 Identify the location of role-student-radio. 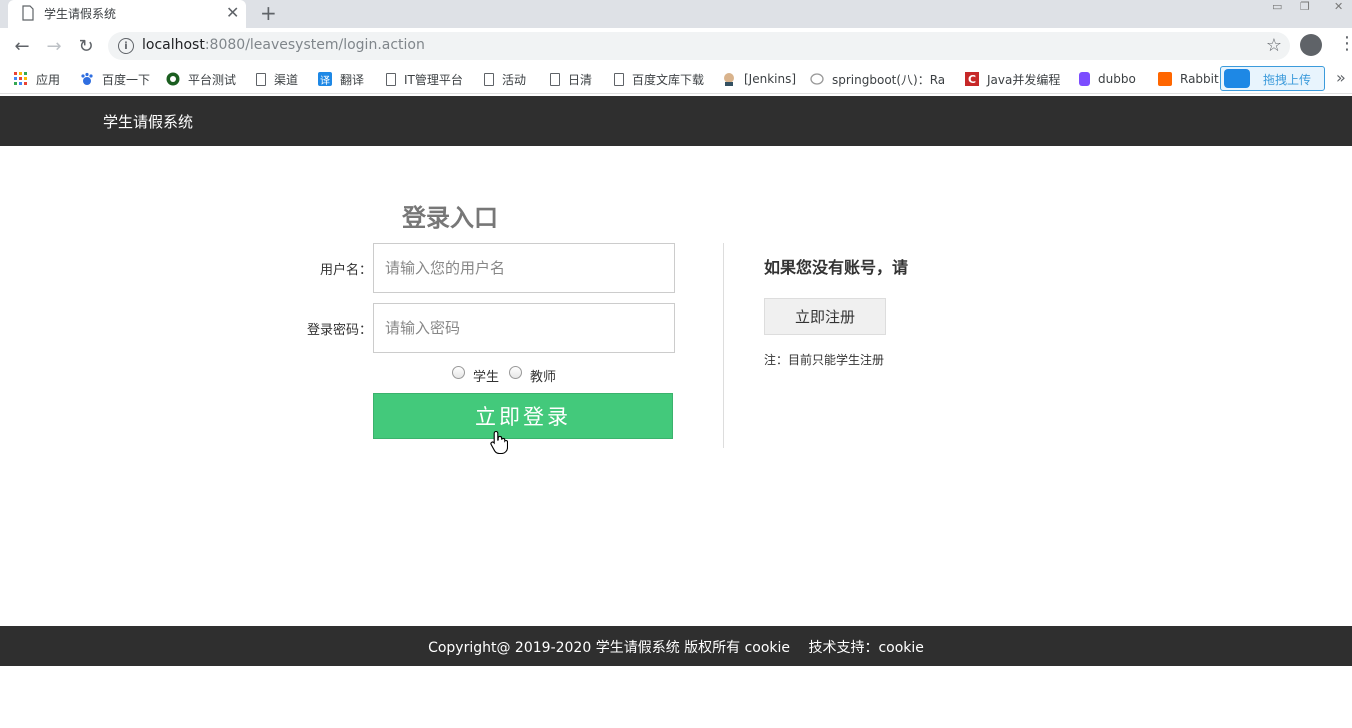
(458, 372).